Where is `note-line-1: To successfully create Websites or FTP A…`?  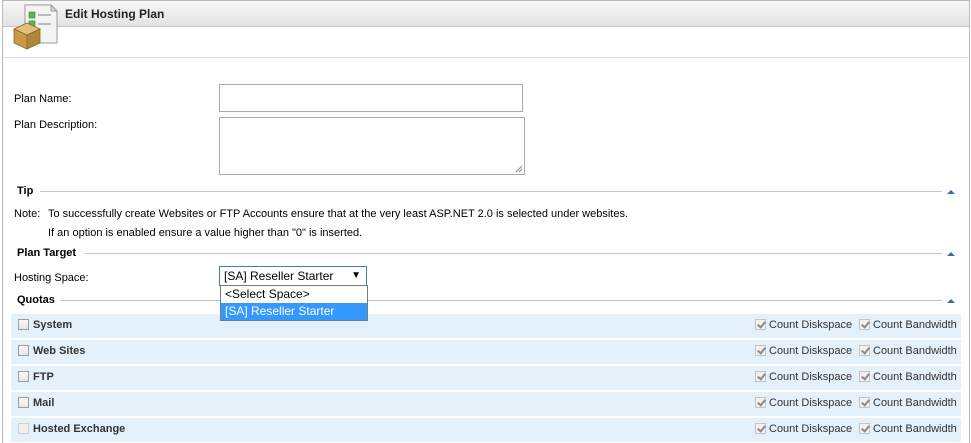 note-line-1: To successfully create Websites or FTP A… is located at coordinates (338, 214).